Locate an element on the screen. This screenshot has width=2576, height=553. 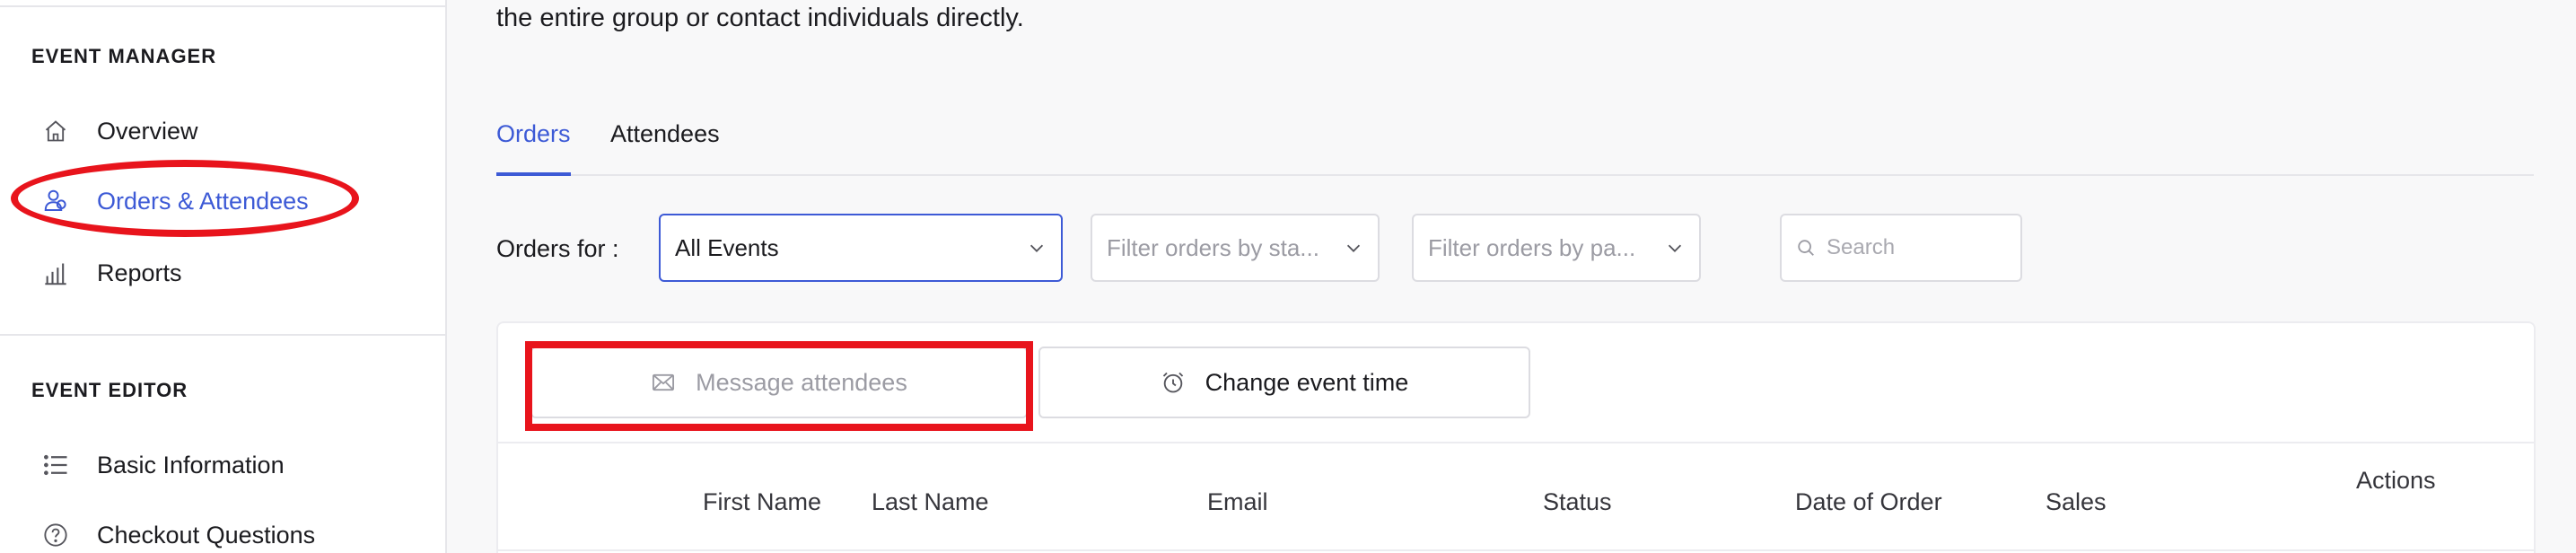
sidebar-item-label: Checkout Questions is located at coordinates (206, 535).